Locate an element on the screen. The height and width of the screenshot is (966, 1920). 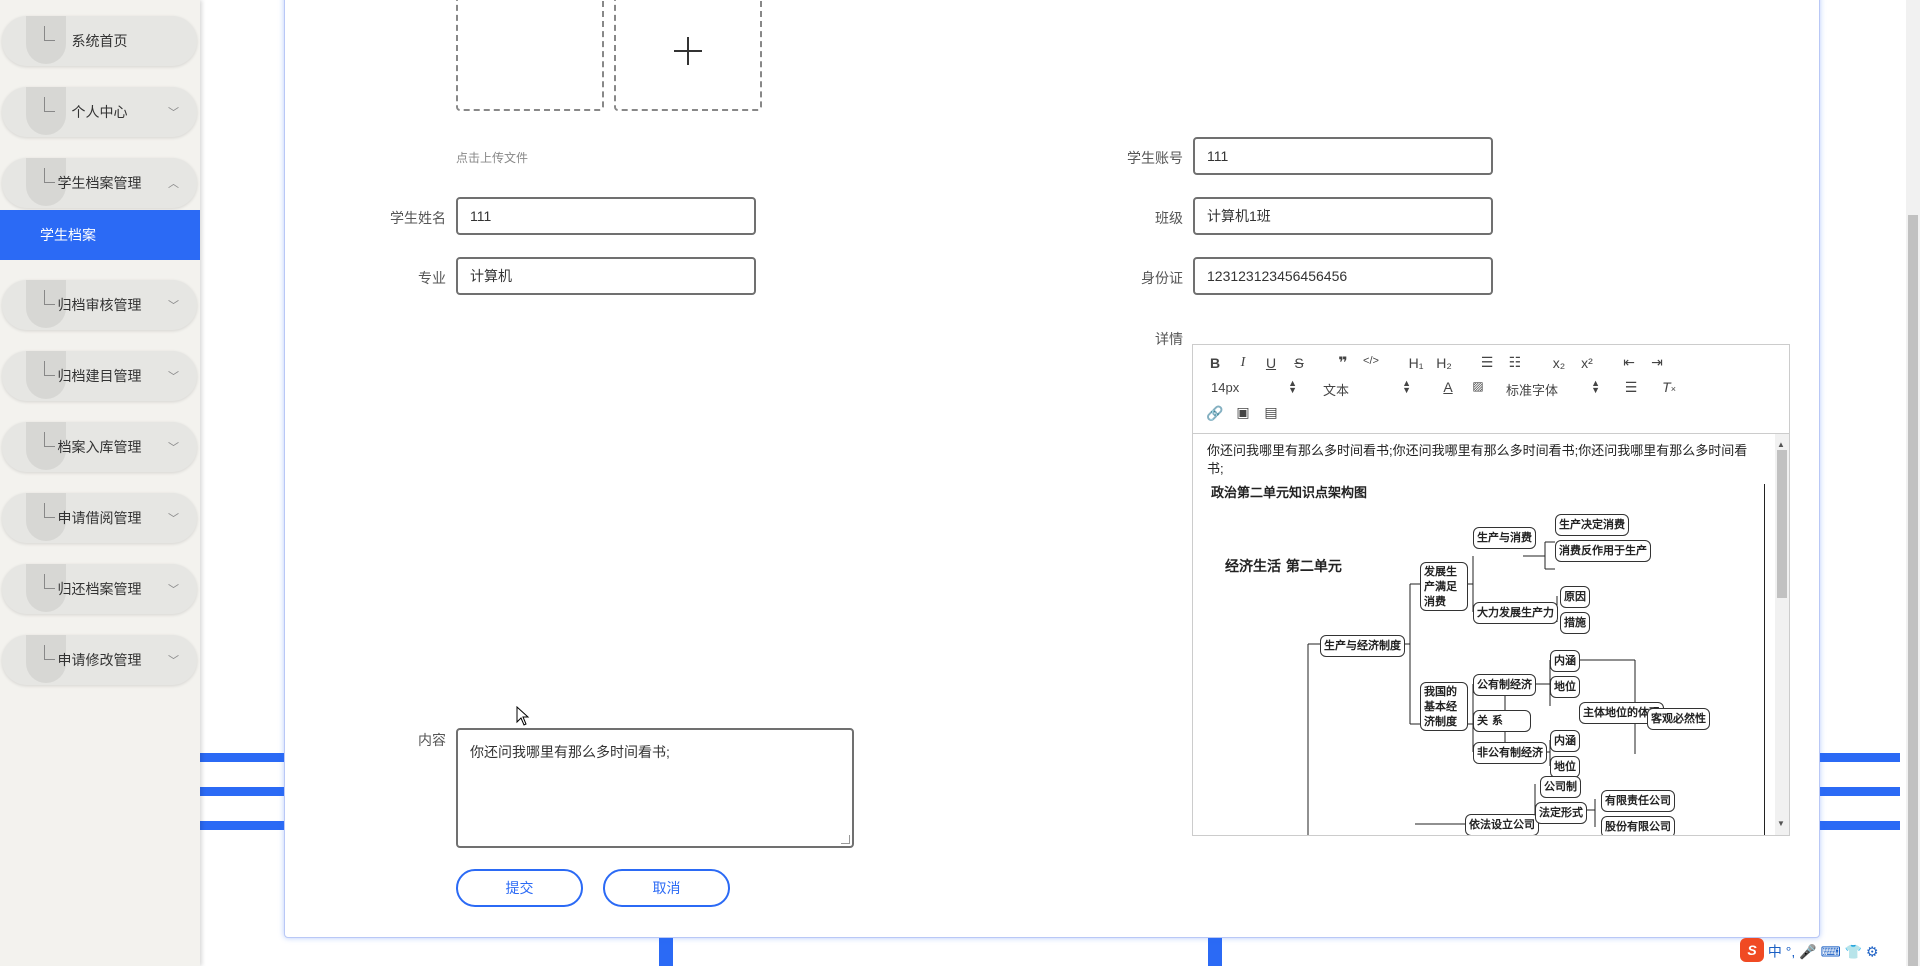
bold-button: B is located at coordinates (1215, 363).